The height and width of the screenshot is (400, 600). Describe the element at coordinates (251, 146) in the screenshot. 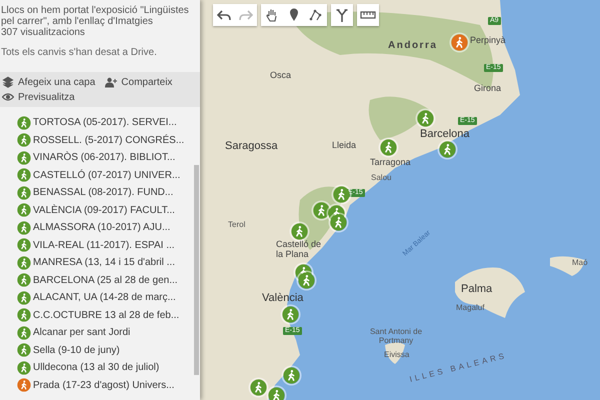

I see `place-name: Saragossa` at that location.